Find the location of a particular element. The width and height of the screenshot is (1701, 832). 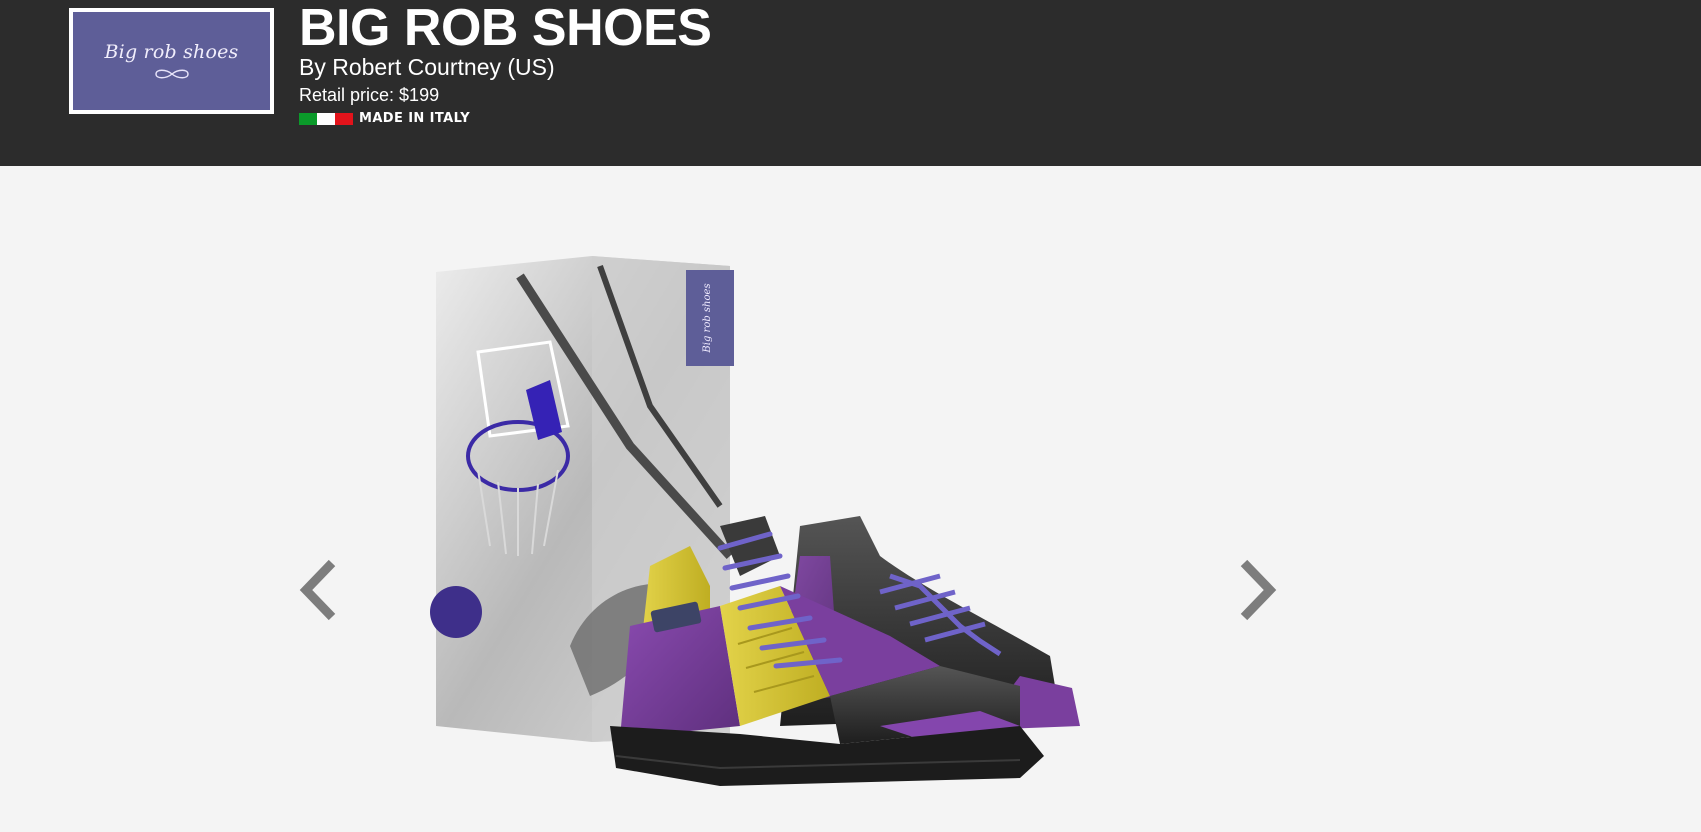

chevron-right-icon is located at coordinates (1258, 590).